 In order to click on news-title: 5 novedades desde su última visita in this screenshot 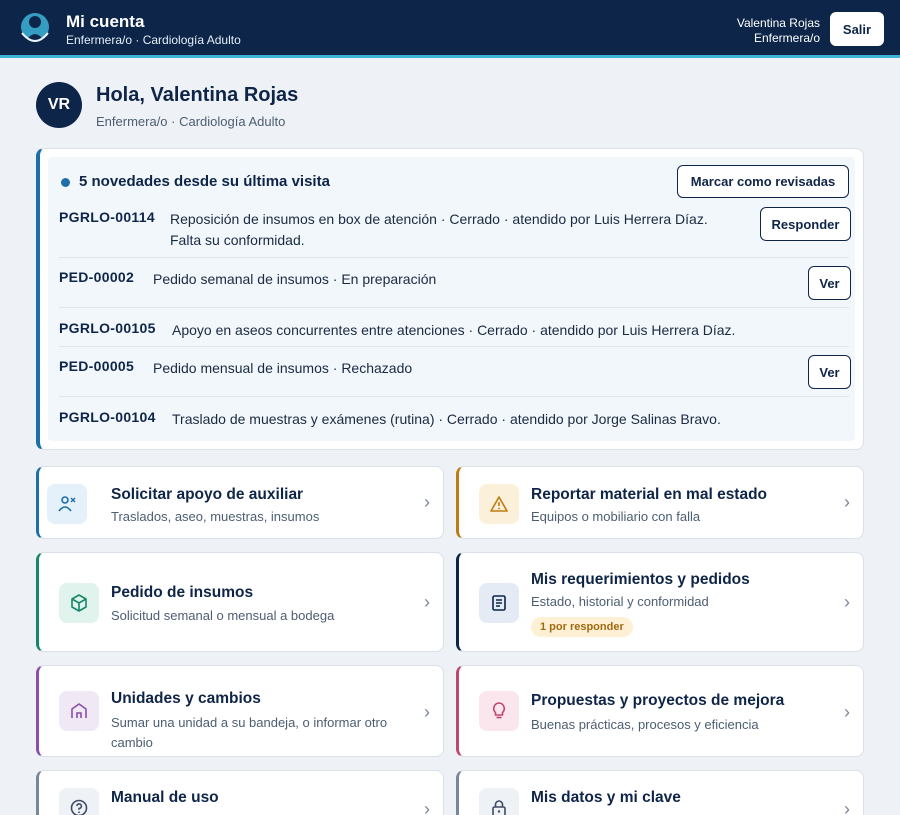, I will do `click(204, 181)`.